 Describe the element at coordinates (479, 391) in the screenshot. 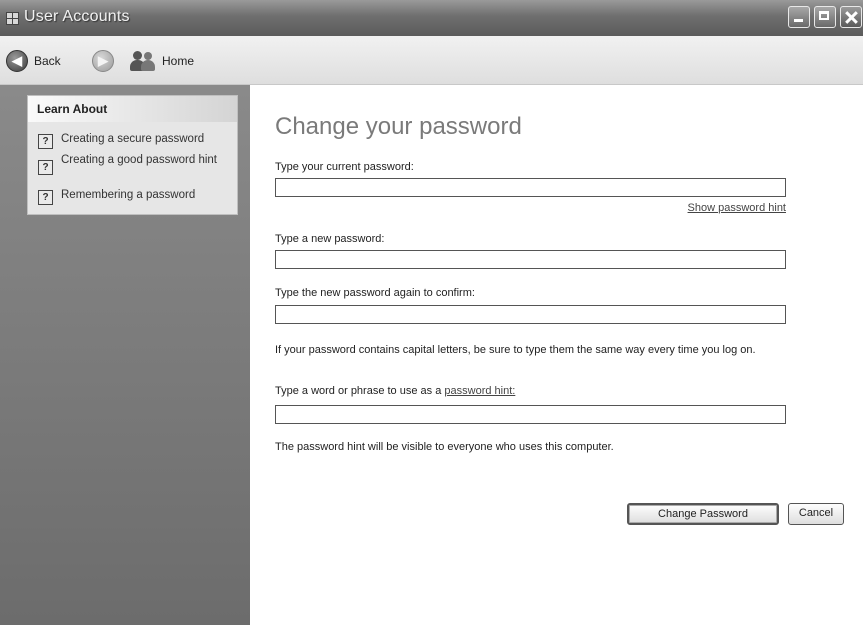

I see `password-hint-link: password hint:` at that location.